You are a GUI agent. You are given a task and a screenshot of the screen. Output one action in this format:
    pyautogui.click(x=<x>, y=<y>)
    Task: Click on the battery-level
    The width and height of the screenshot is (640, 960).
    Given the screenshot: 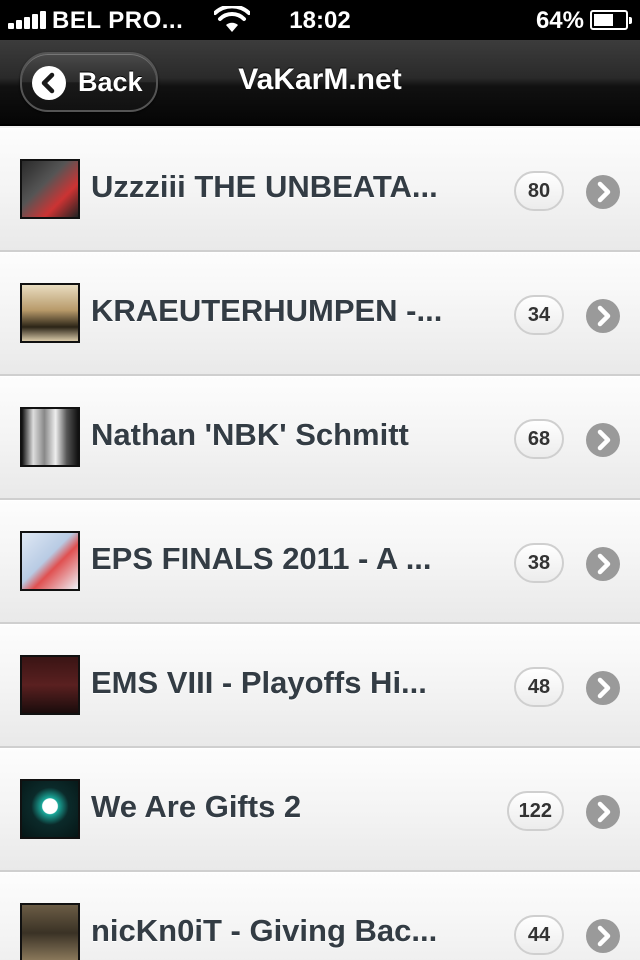 What is the action you would take?
    pyautogui.click(x=604, y=20)
    